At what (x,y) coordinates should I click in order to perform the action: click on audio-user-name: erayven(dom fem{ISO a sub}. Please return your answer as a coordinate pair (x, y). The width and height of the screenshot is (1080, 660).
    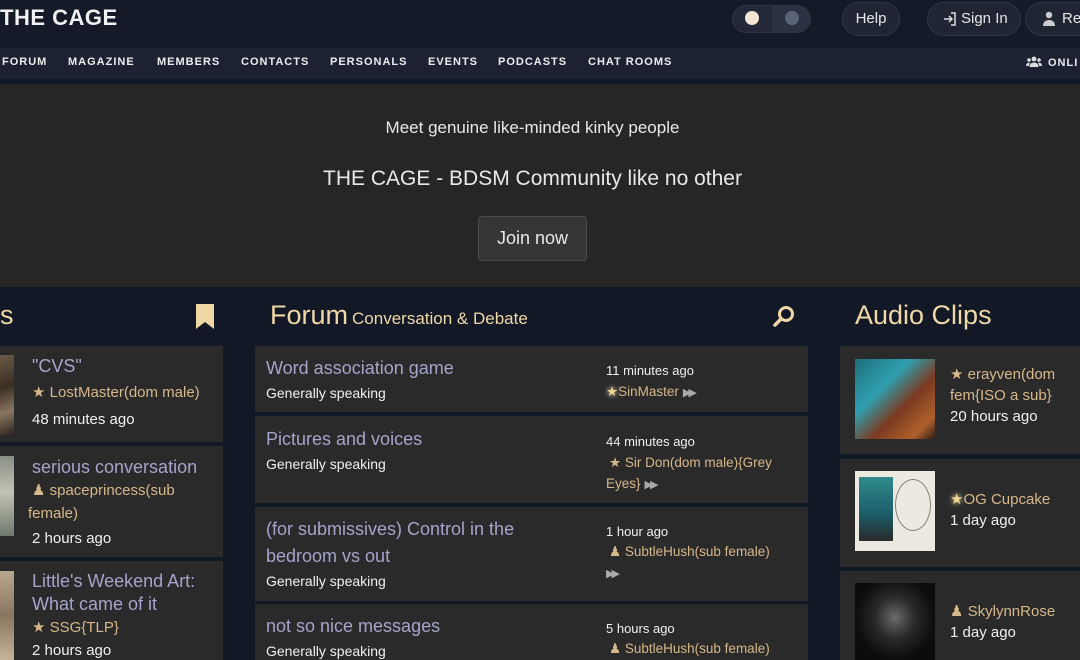
    Looking at the image, I should click on (1003, 385).